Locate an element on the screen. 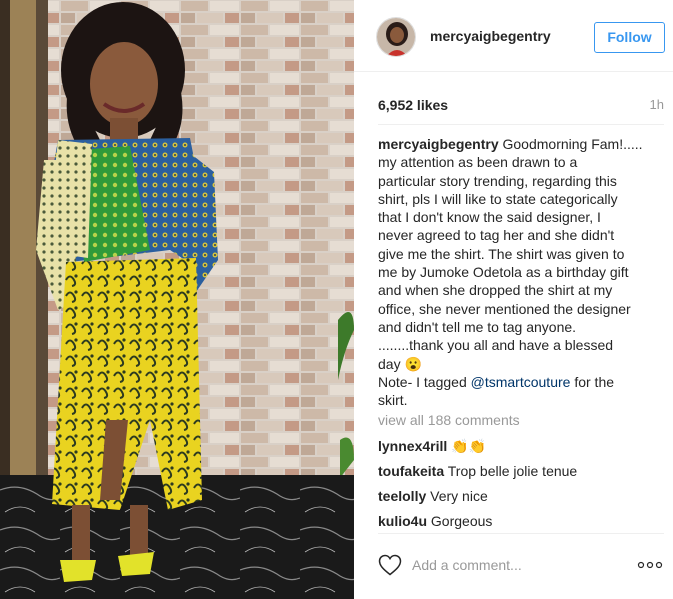 The height and width of the screenshot is (599, 673). caption-note: Note- I tagged is located at coordinates (424, 381).